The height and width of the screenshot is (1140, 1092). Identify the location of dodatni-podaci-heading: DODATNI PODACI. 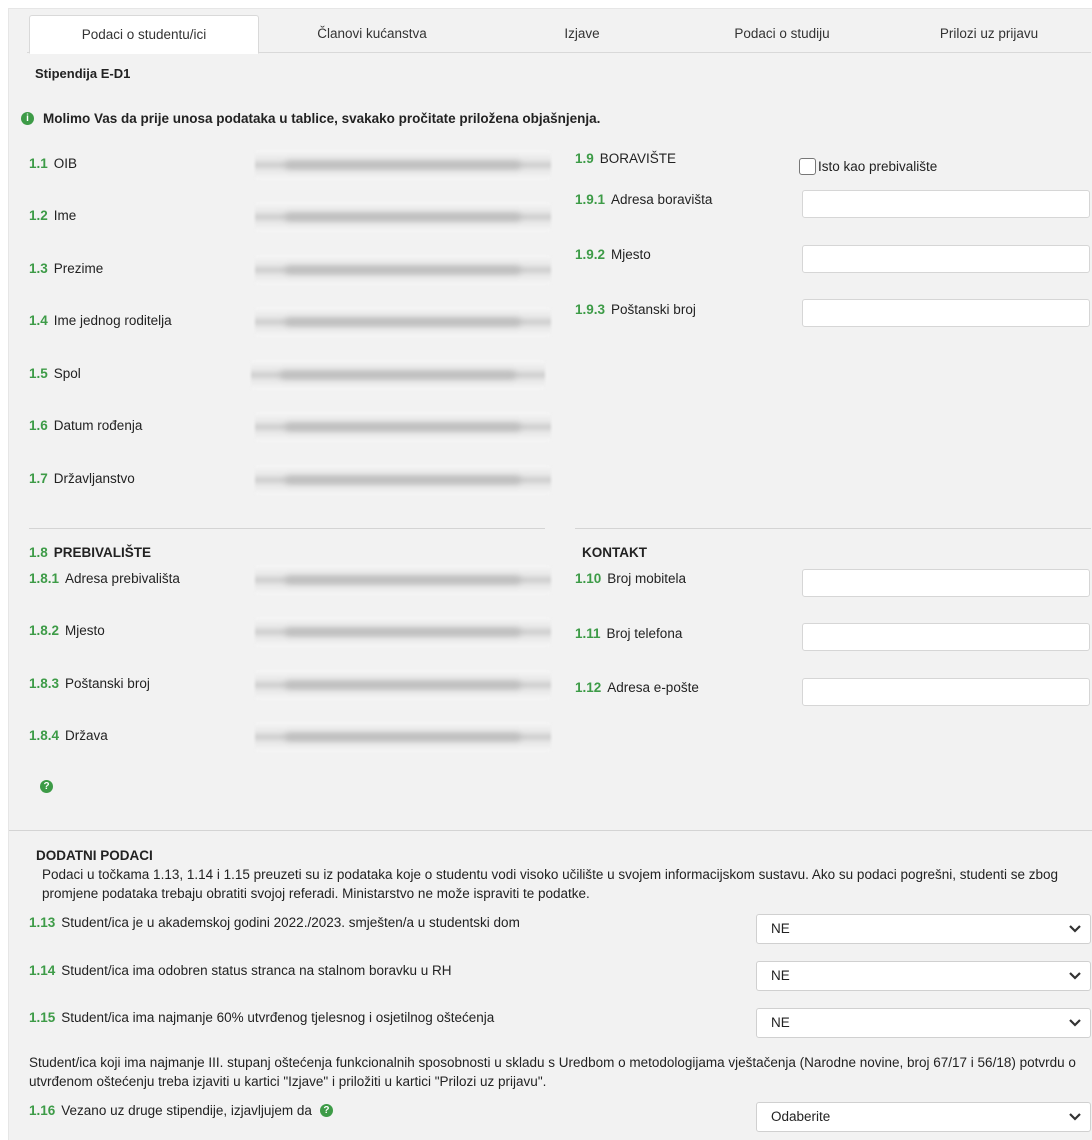
(94, 855).